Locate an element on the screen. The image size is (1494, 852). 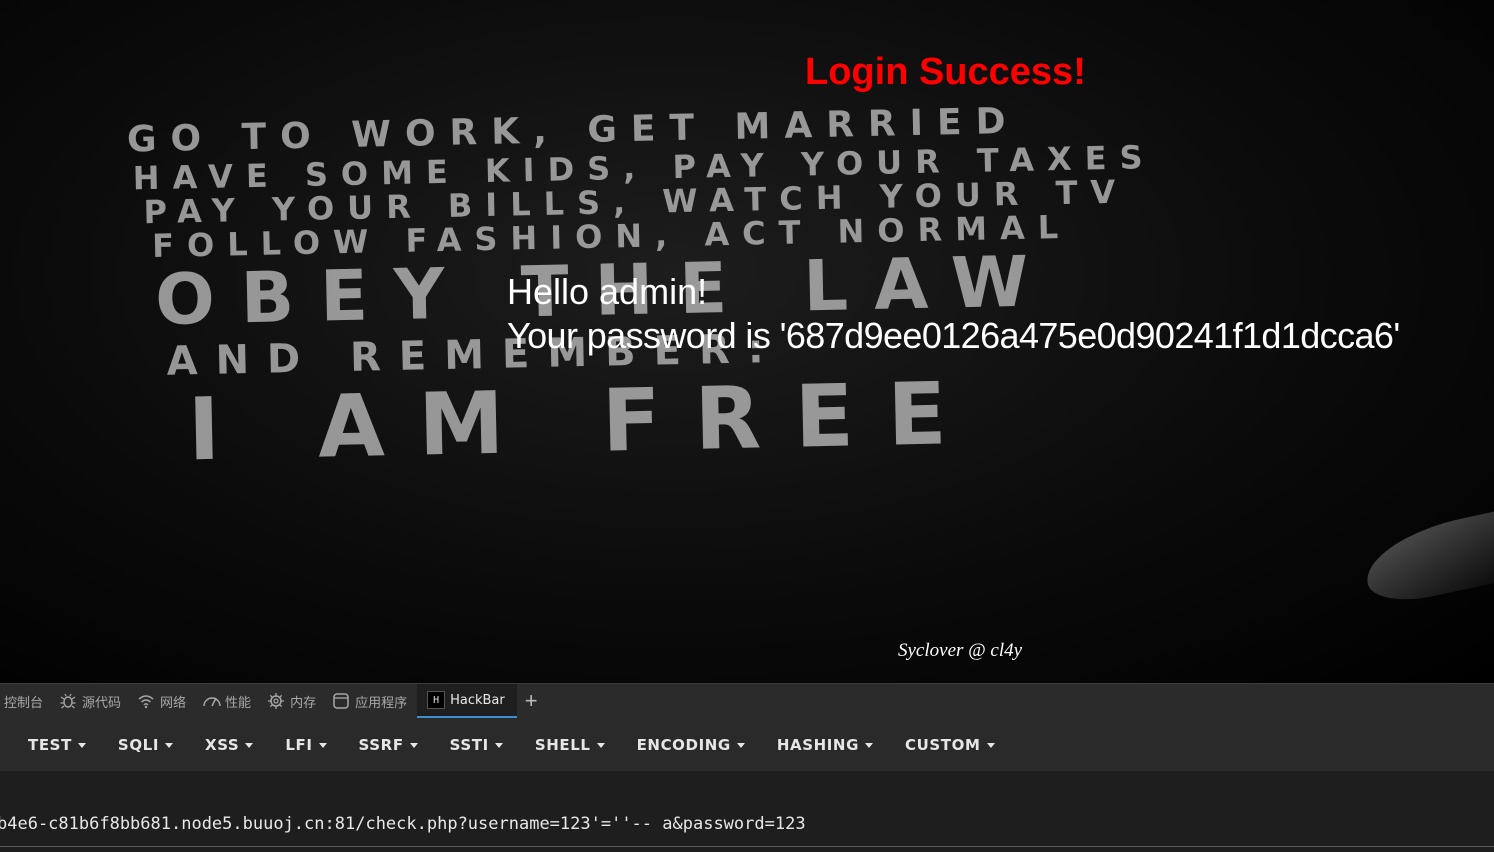
chip-icon is located at coordinates (276, 701).